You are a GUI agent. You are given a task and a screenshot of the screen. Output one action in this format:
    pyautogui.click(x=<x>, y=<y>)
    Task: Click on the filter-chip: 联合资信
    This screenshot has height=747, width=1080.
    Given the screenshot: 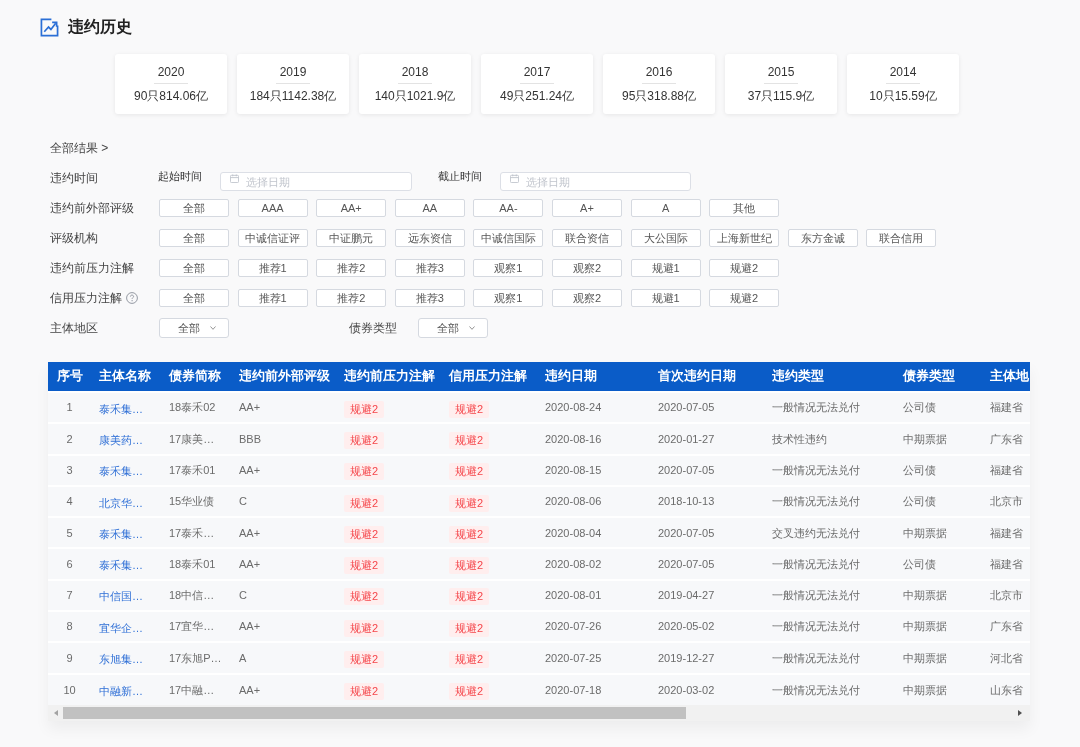 What is the action you would take?
    pyautogui.click(x=586, y=238)
    